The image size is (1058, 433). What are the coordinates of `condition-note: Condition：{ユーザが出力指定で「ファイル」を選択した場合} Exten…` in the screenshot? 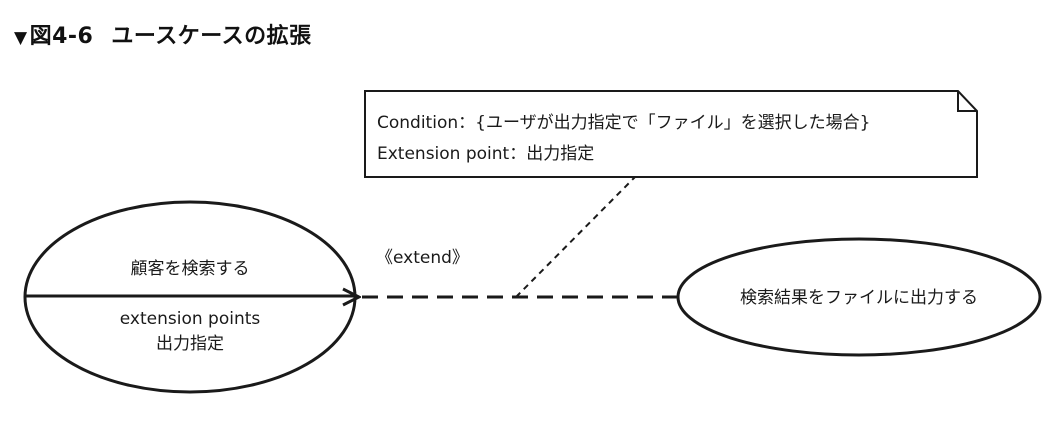 It's located at (671, 134).